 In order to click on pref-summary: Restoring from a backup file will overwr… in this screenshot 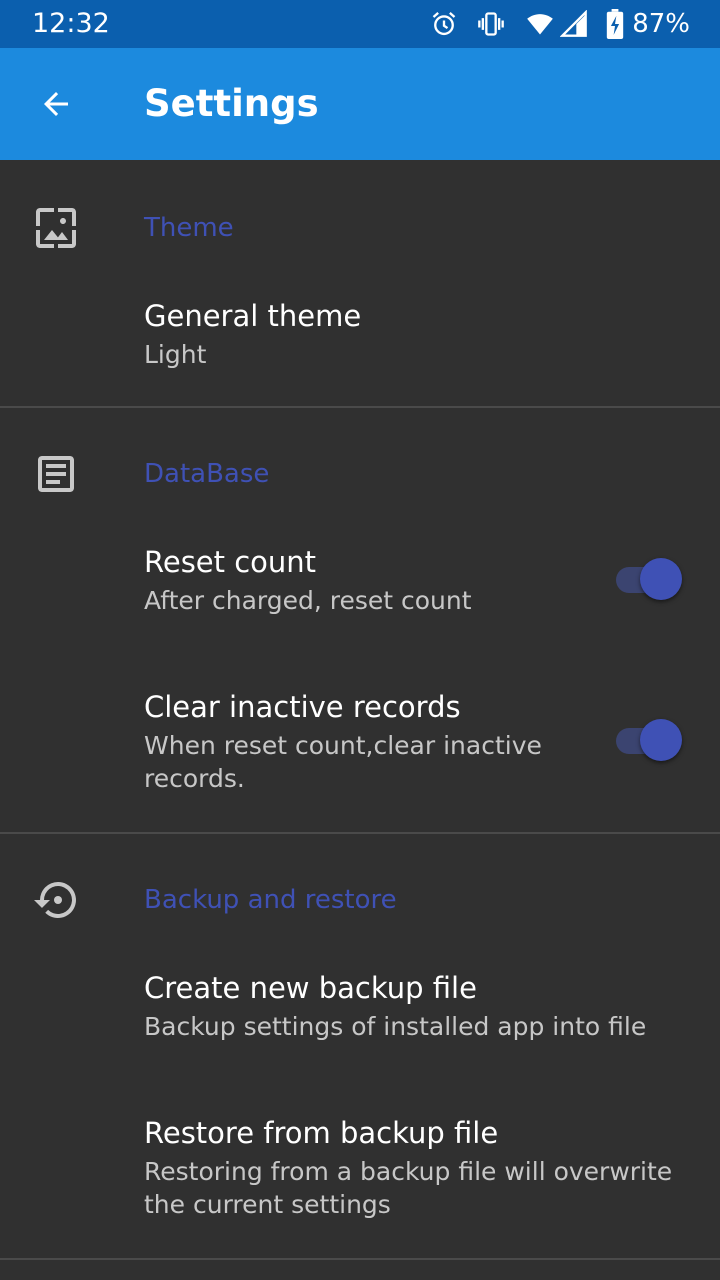, I will do `click(408, 1188)`.